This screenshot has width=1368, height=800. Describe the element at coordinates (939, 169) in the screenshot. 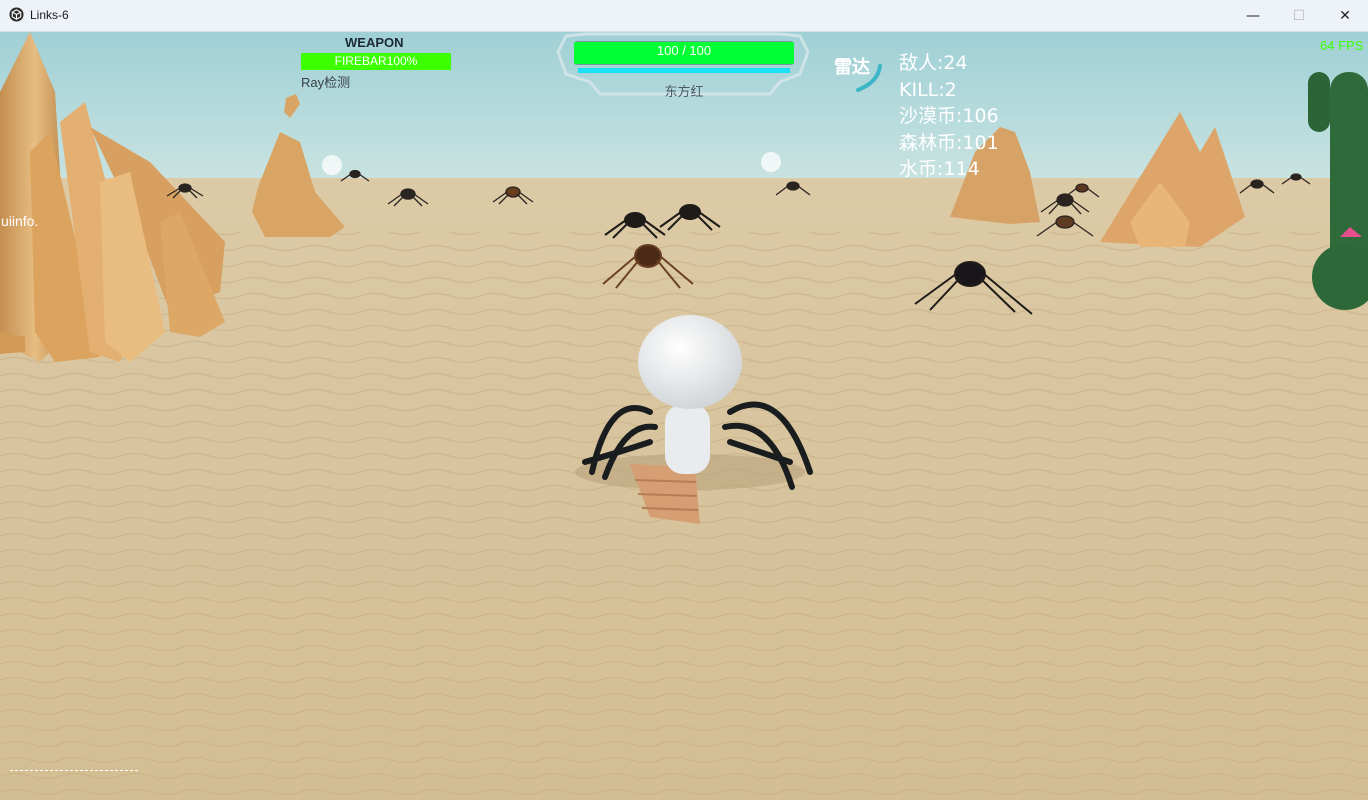

I see `water-coin-count: 水币:114` at that location.